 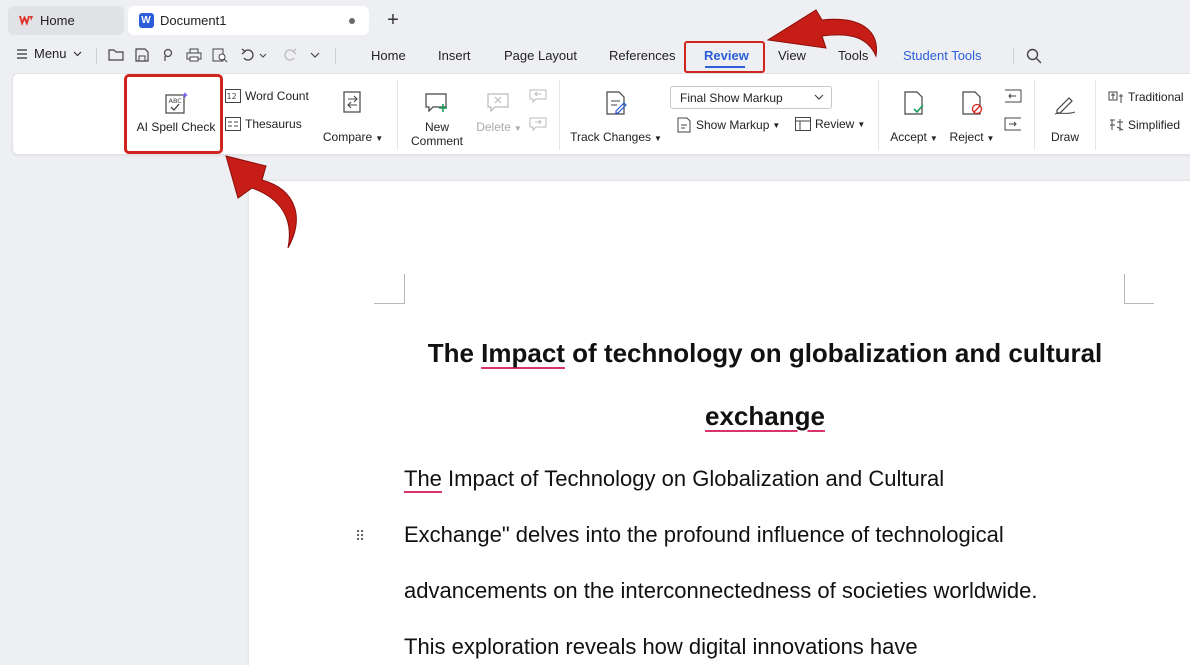 What do you see at coordinates (437, 119) in the screenshot?
I see `new-comment-button: New Comment` at bounding box center [437, 119].